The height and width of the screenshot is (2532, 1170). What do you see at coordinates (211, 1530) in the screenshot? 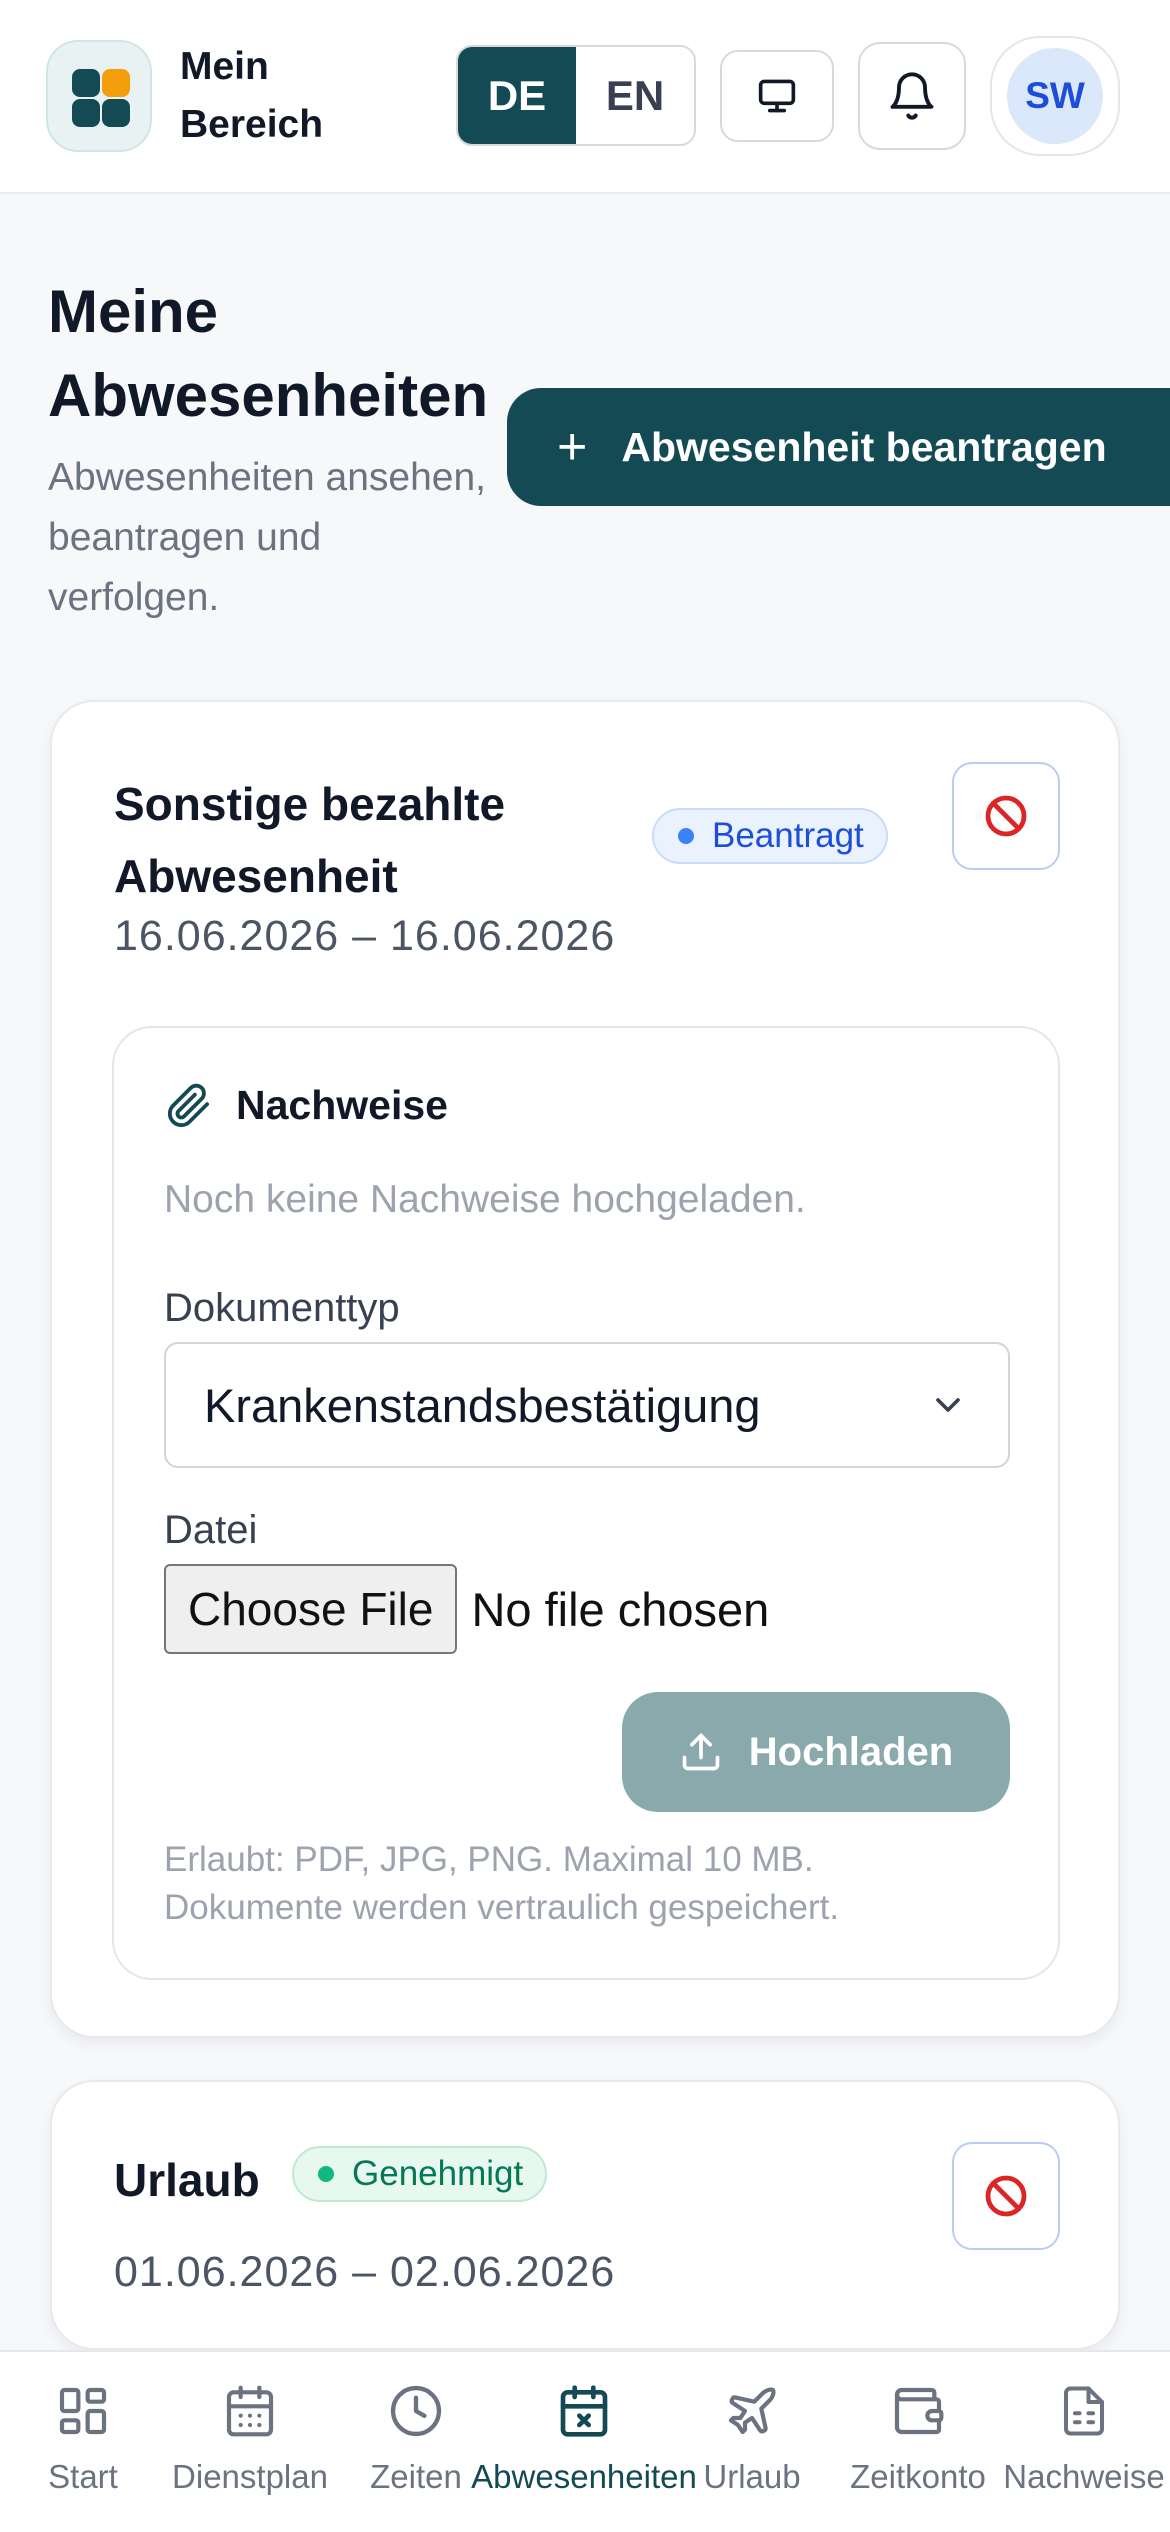
I see `file-label: Datei` at bounding box center [211, 1530].